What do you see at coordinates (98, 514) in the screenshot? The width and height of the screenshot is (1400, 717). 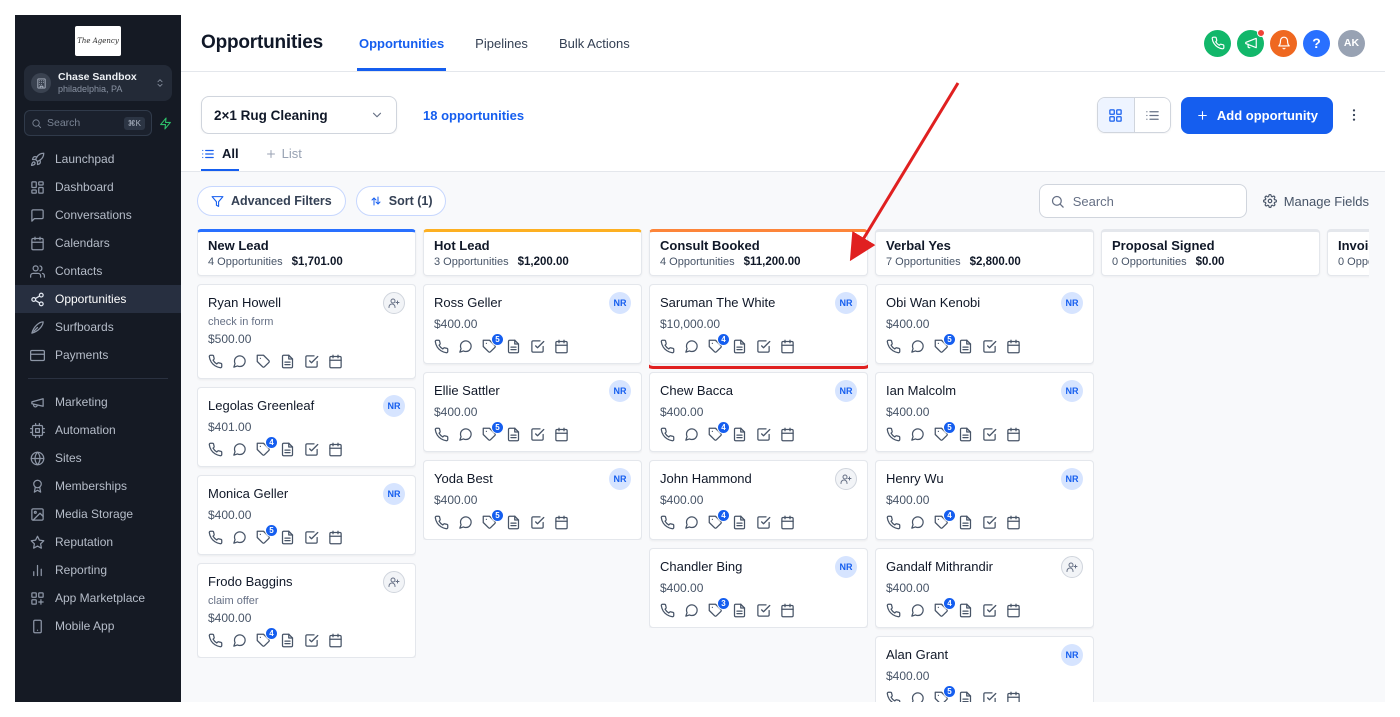 I see `sidebar-item-media-storage: Media Storage` at bounding box center [98, 514].